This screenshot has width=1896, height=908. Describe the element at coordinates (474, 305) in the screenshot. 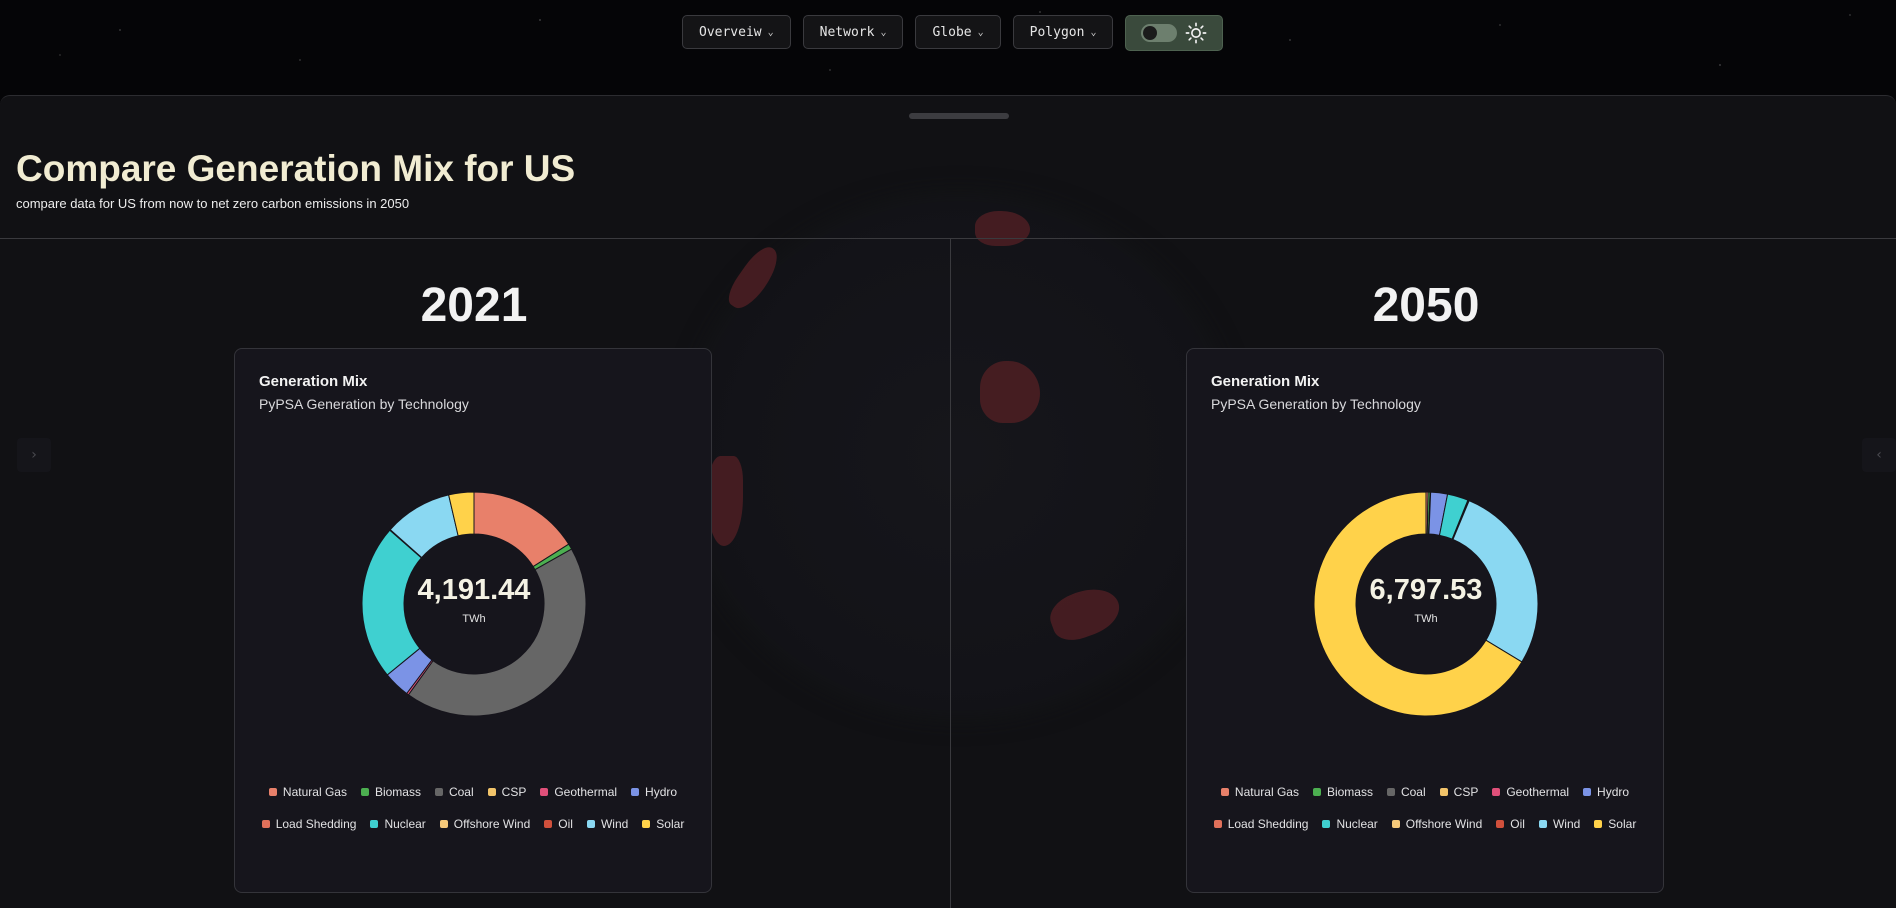

I see `year-heading: 2021` at that location.